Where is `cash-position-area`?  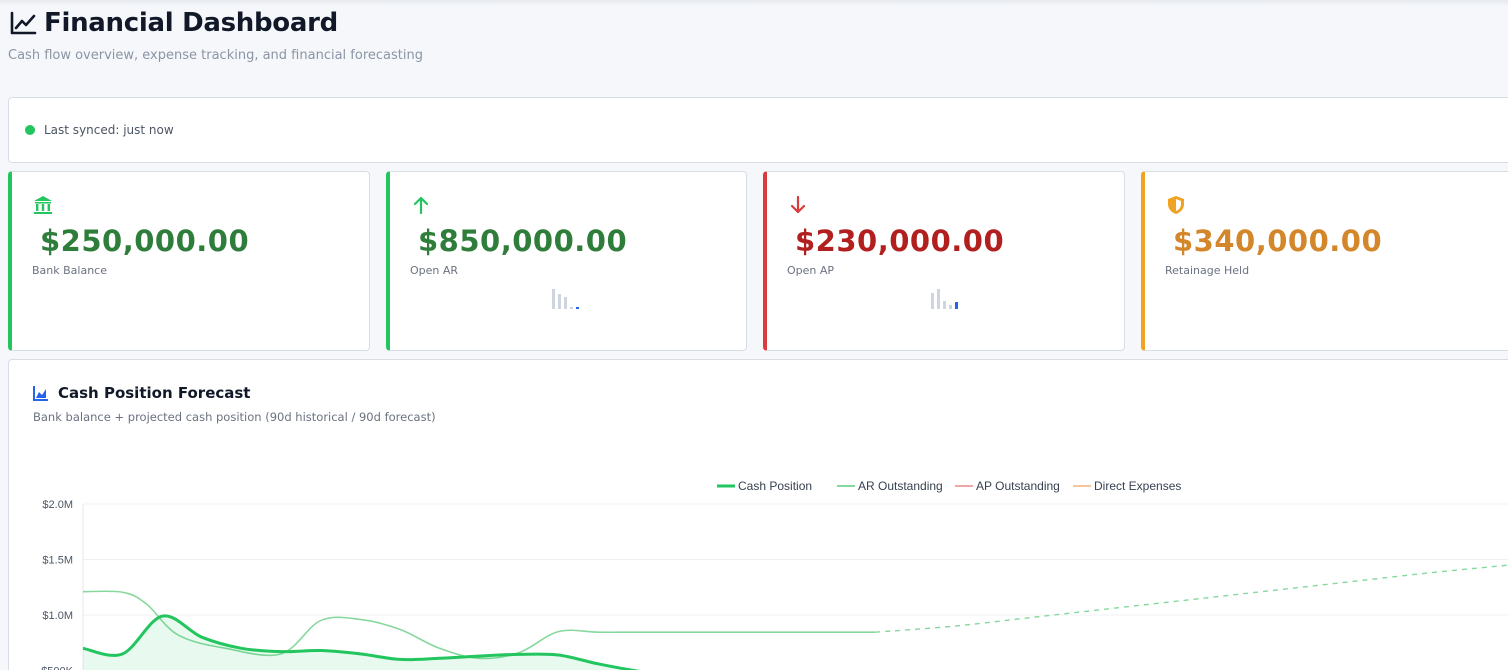
cash-position-area is located at coordinates (357, 642).